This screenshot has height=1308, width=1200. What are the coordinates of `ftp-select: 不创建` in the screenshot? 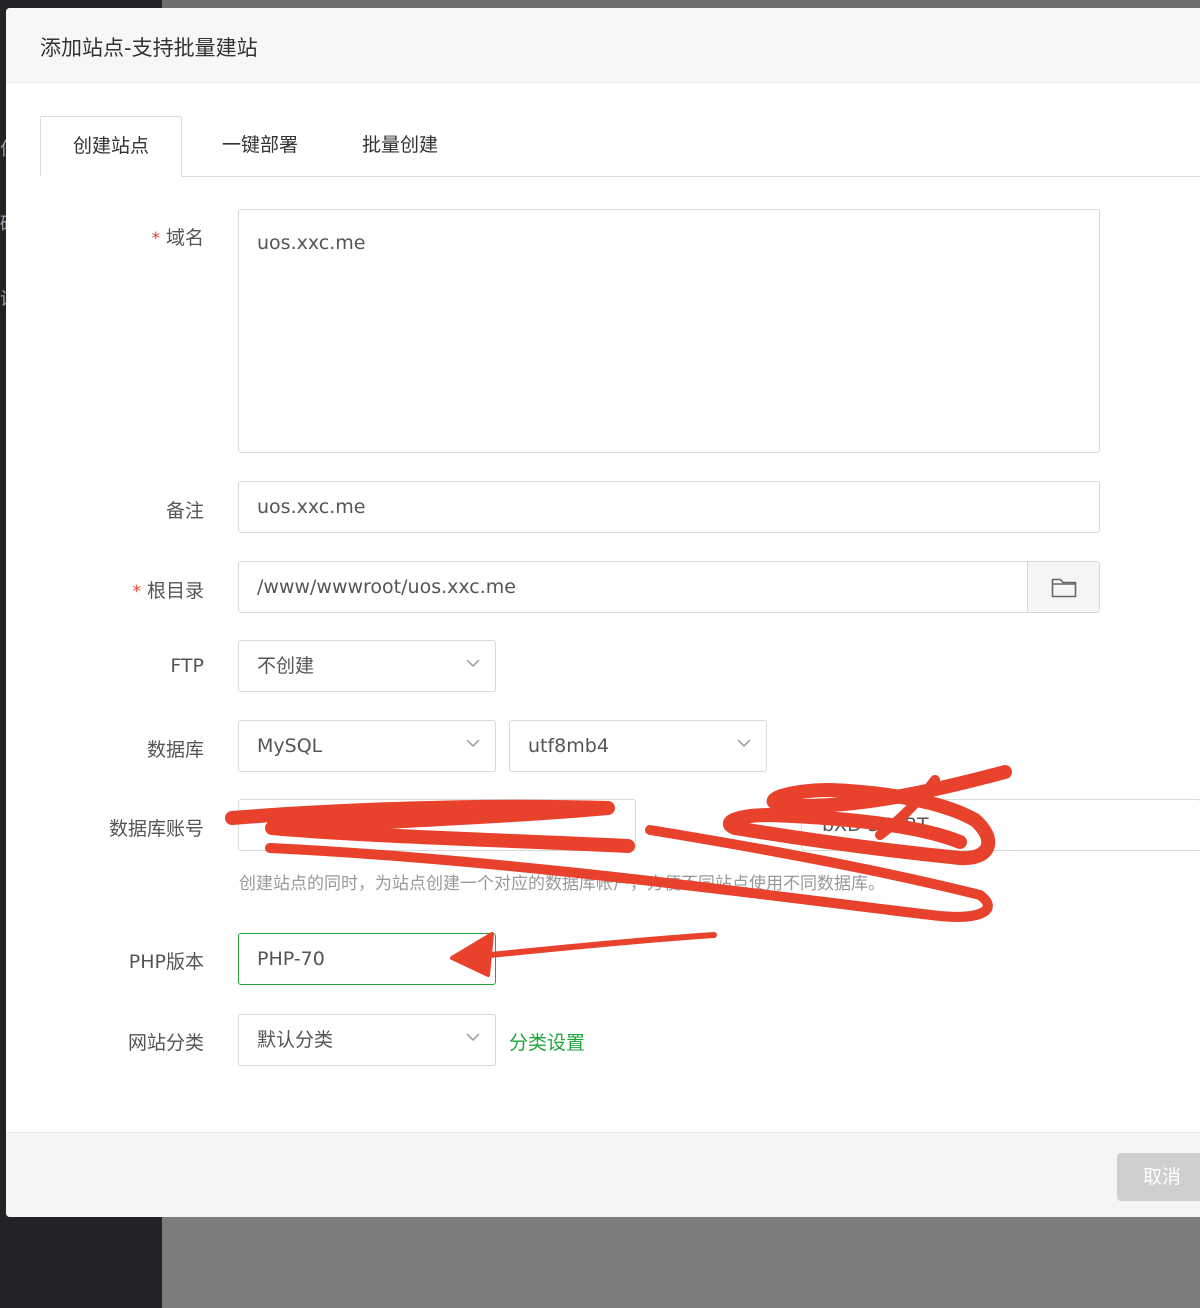 It's located at (367, 666).